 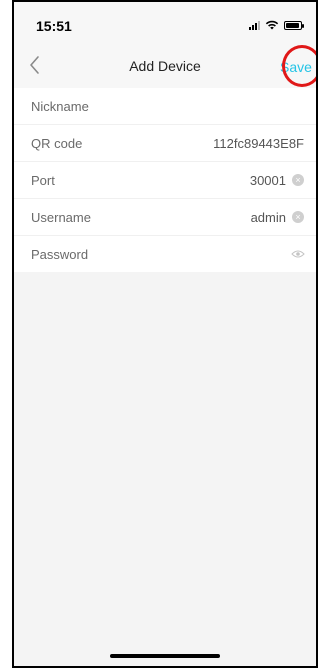 I want to click on navigation-bar: Add Device Save, so click(x=165, y=66).